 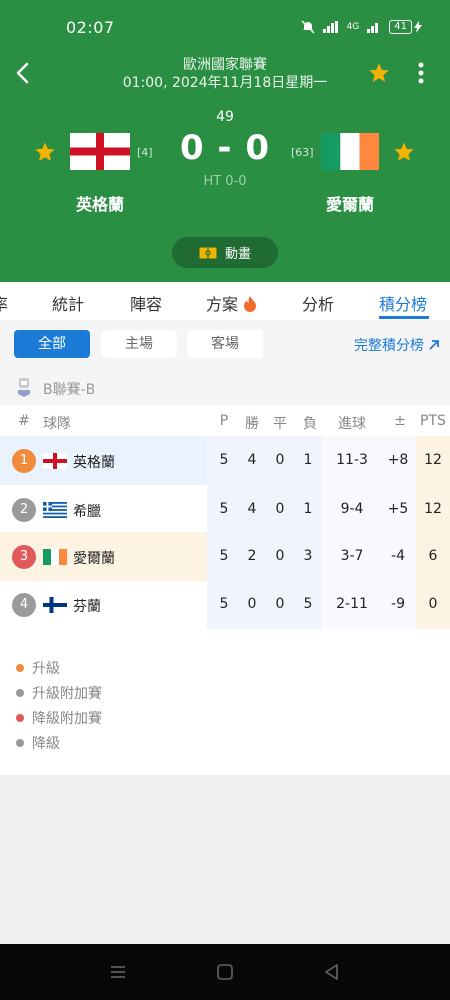 What do you see at coordinates (225, 65) in the screenshot?
I see `league-title: 歐洲國家聯賽` at bounding box center [225, 65].